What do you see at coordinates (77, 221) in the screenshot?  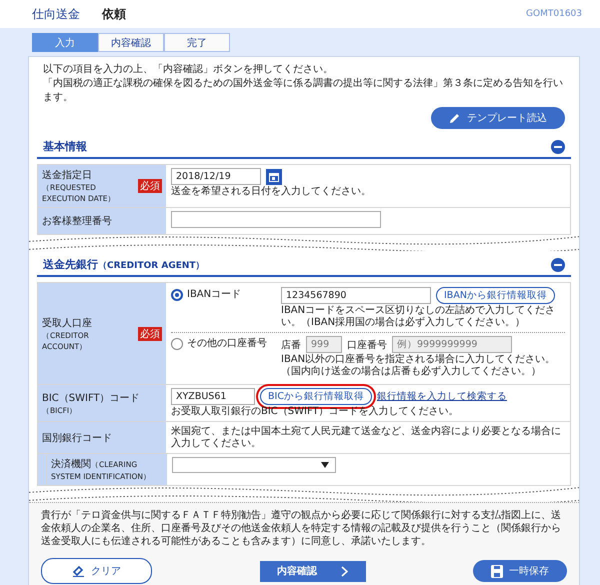 I see `field-label: お客様整理番号` at bounding box center [77, 221].